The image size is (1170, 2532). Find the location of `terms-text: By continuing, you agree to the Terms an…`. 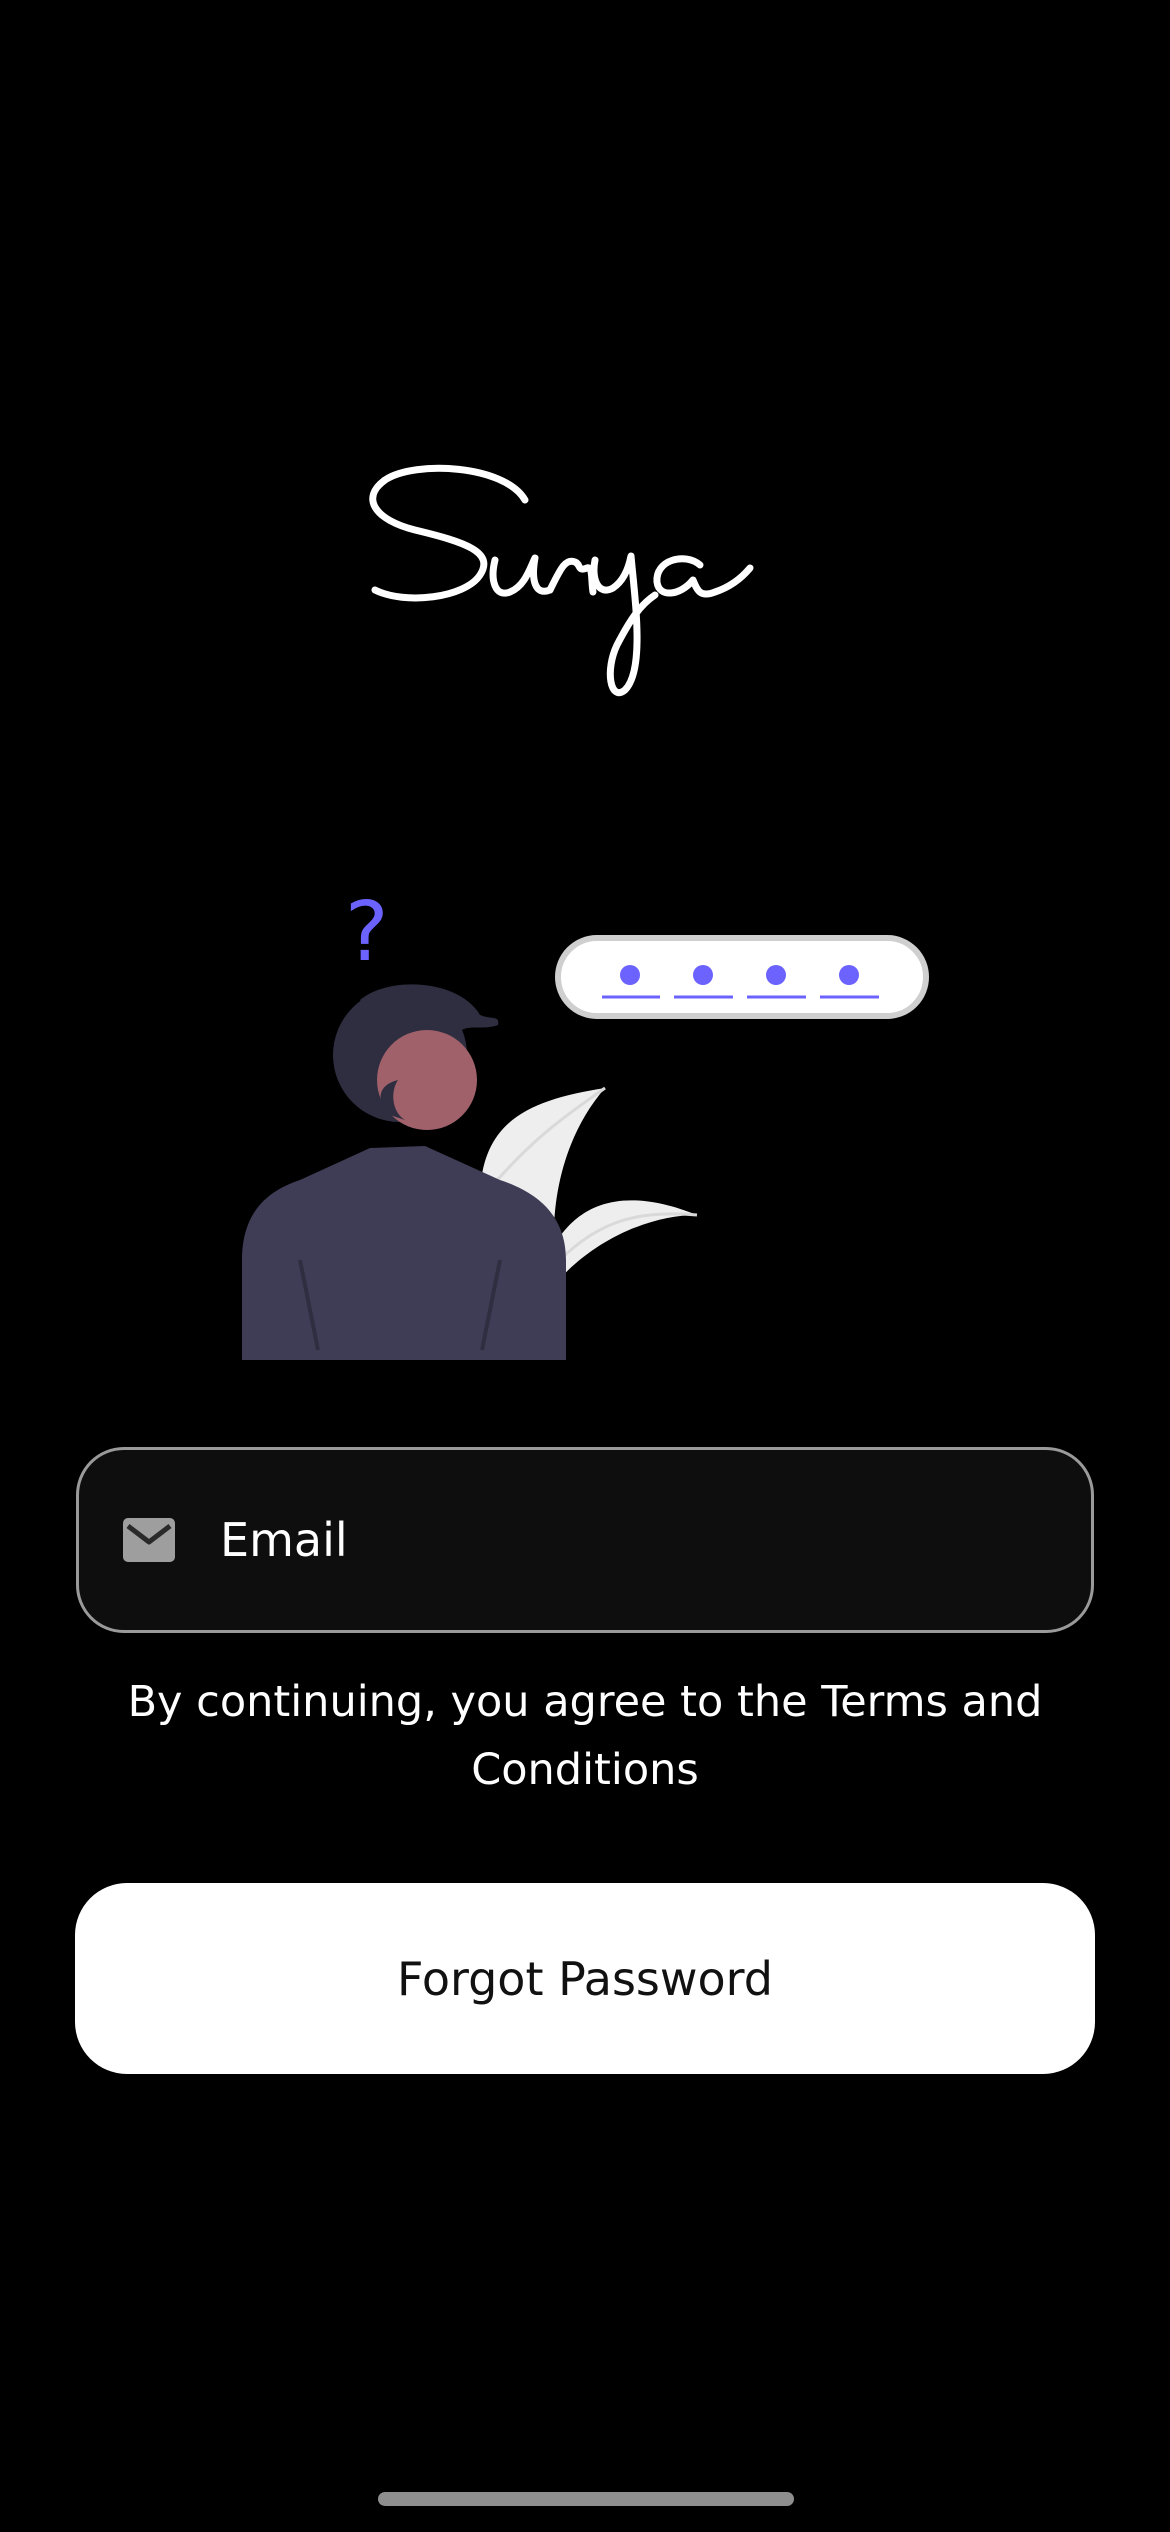

terms-text: By continuing, you agree to the Terms an… is located at coordinates (585, 1736).